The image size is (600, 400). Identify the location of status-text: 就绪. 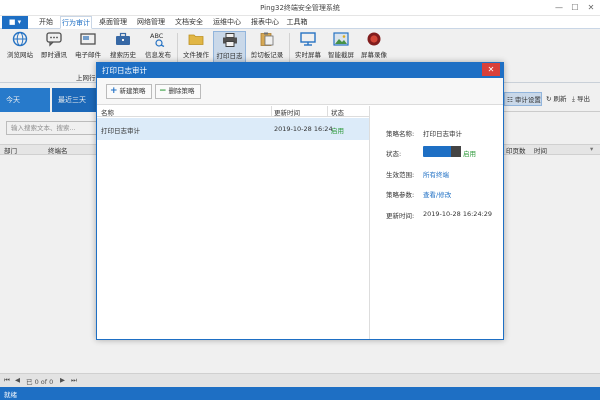
(10, 395).